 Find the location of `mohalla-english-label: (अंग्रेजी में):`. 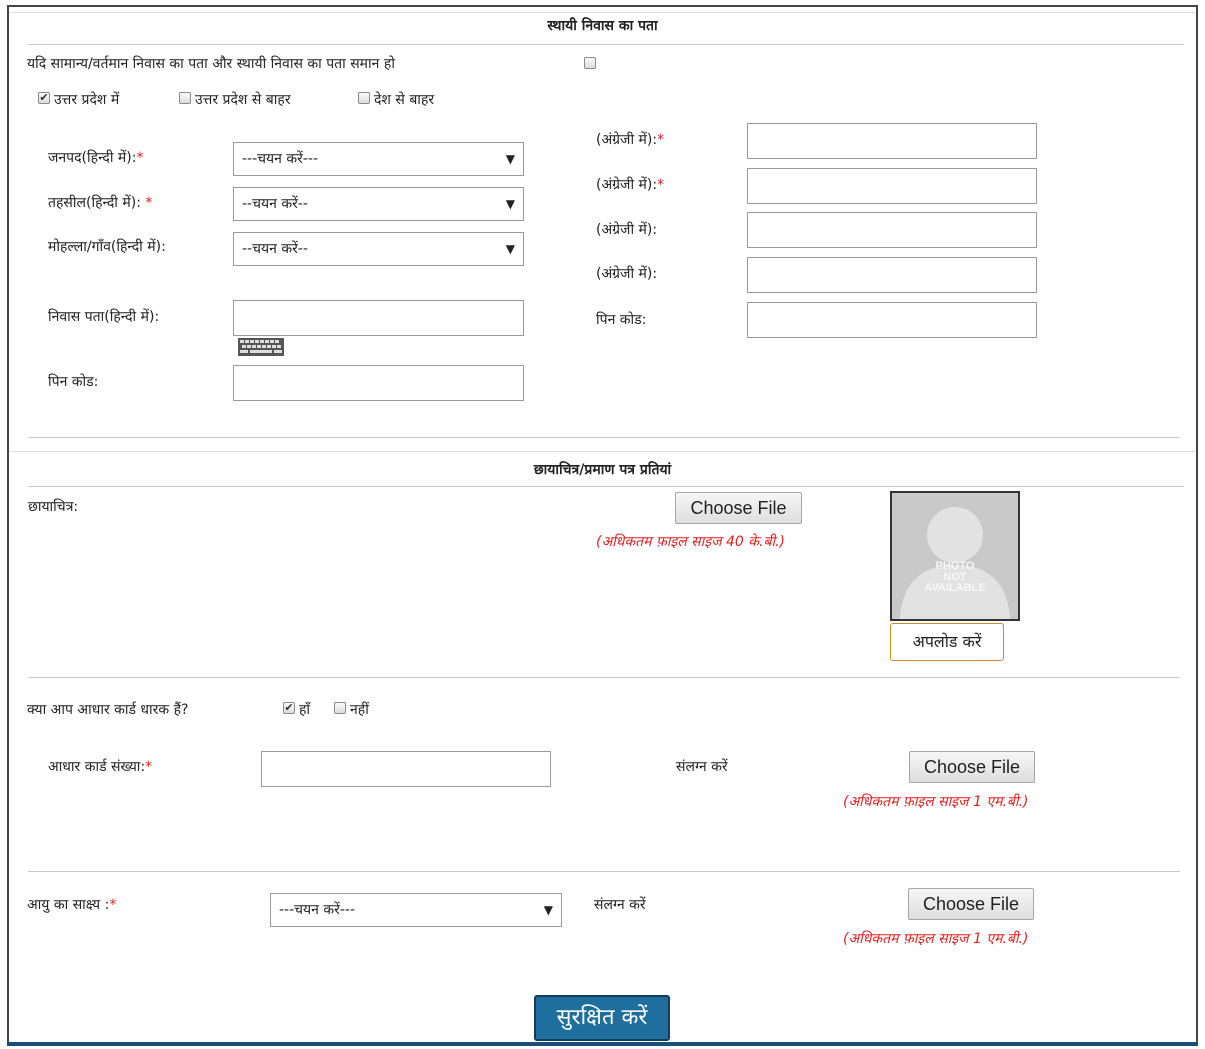

mohalla-english-label: (अंग्रेजी में): is located at coordinates (627, 230).